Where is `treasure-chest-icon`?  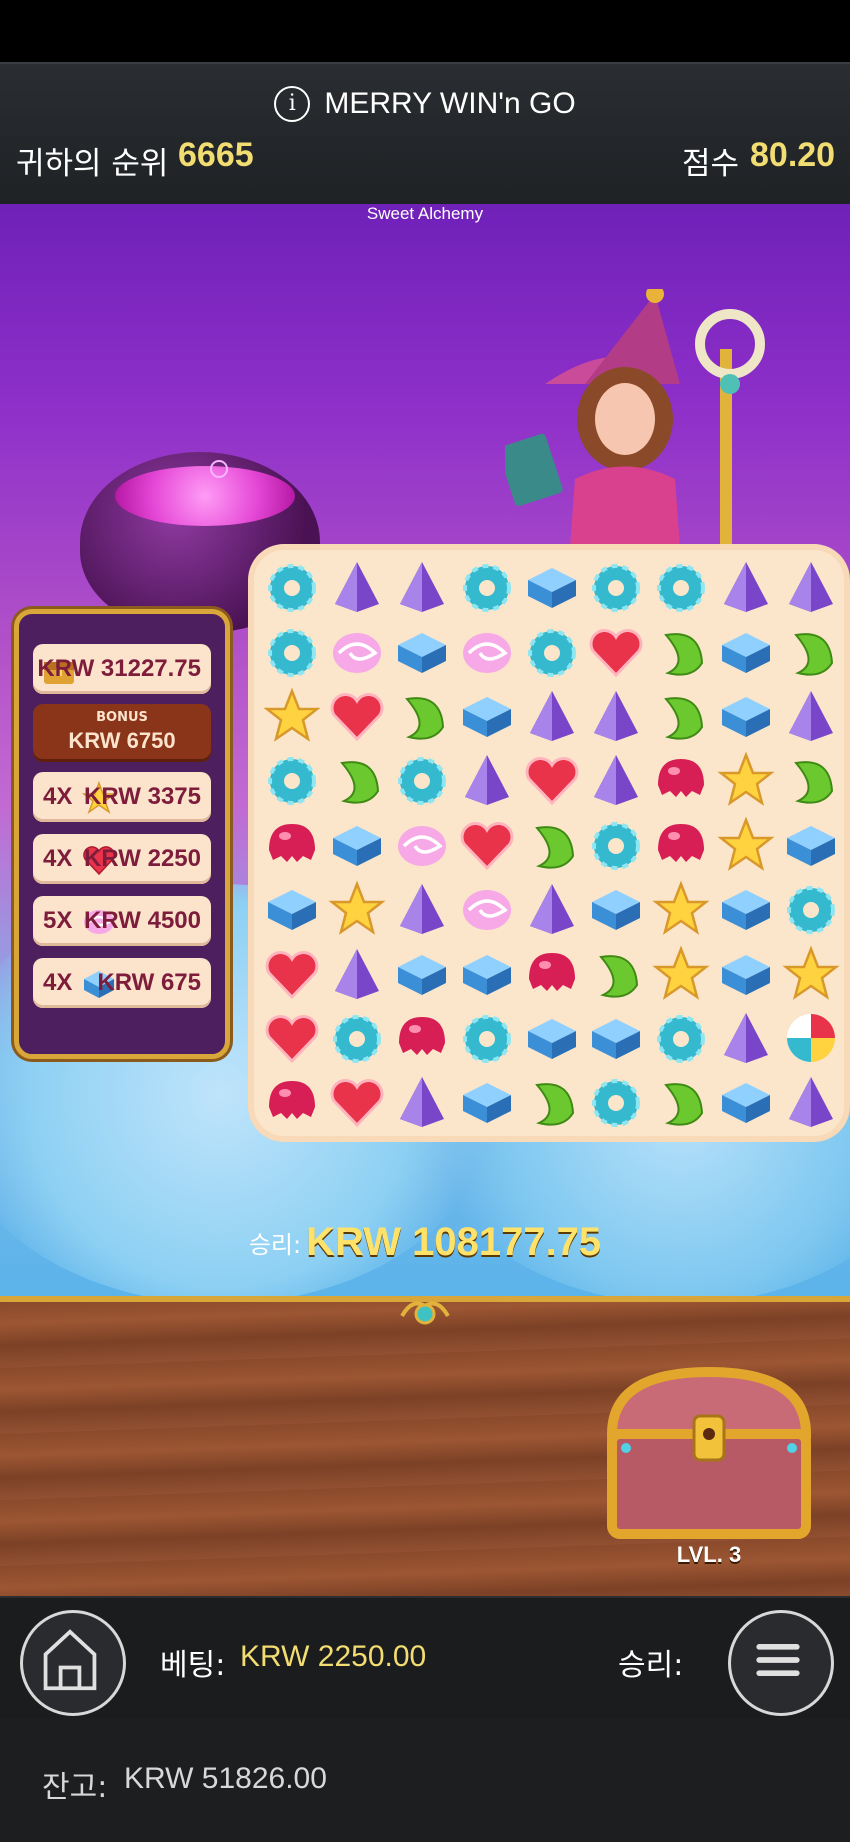 treasure-chest-icon is located at coordinates (709, 1453).